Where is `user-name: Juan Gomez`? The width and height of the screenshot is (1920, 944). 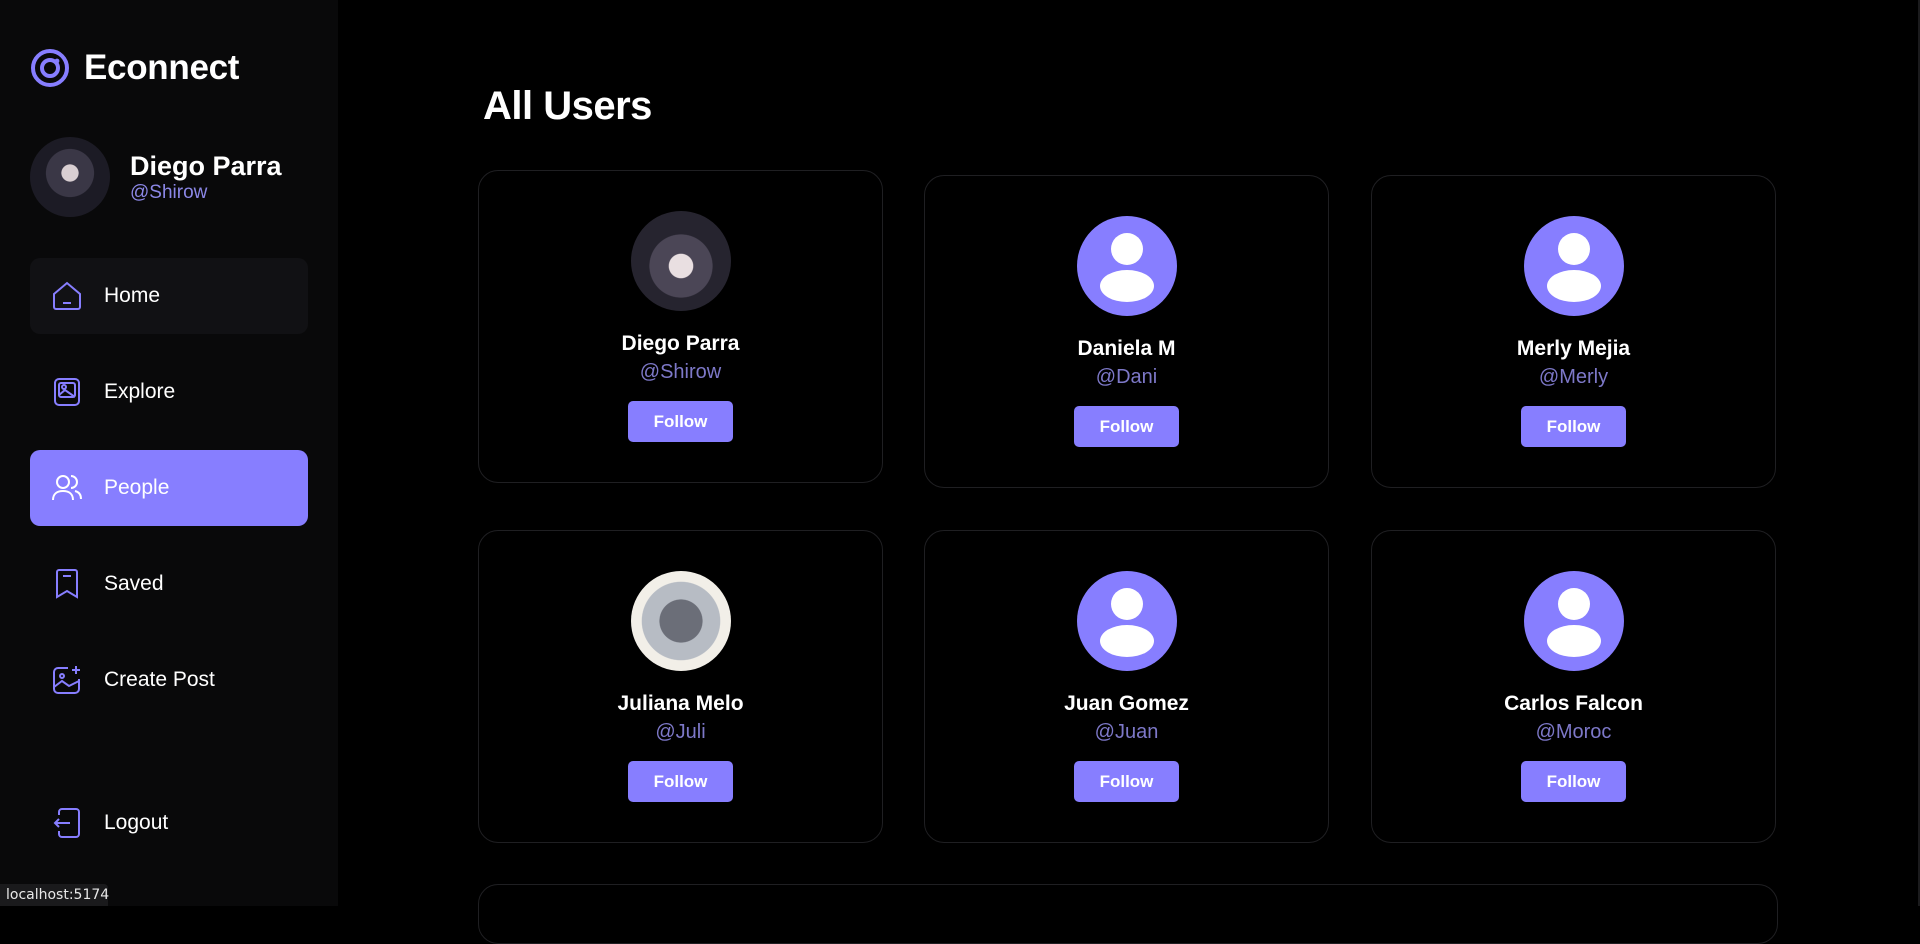
user-name: Juan Gomez is located at coordinates (1126, 703).